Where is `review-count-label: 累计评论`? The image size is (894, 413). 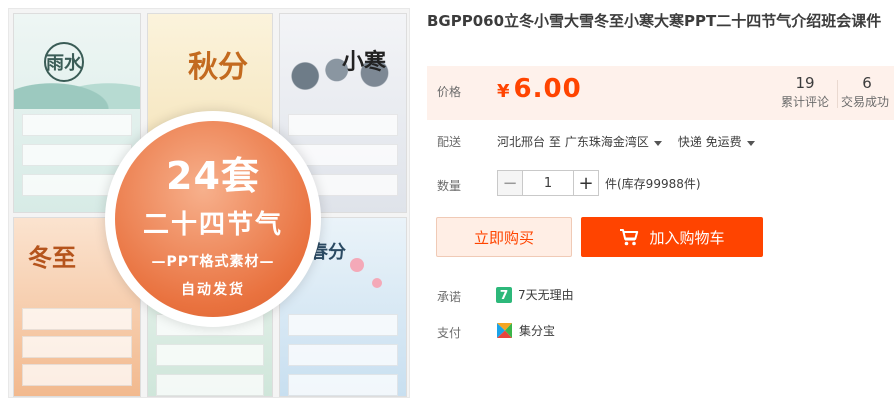
review-count-label: 累计评论 is located at coordinates (804, 102).